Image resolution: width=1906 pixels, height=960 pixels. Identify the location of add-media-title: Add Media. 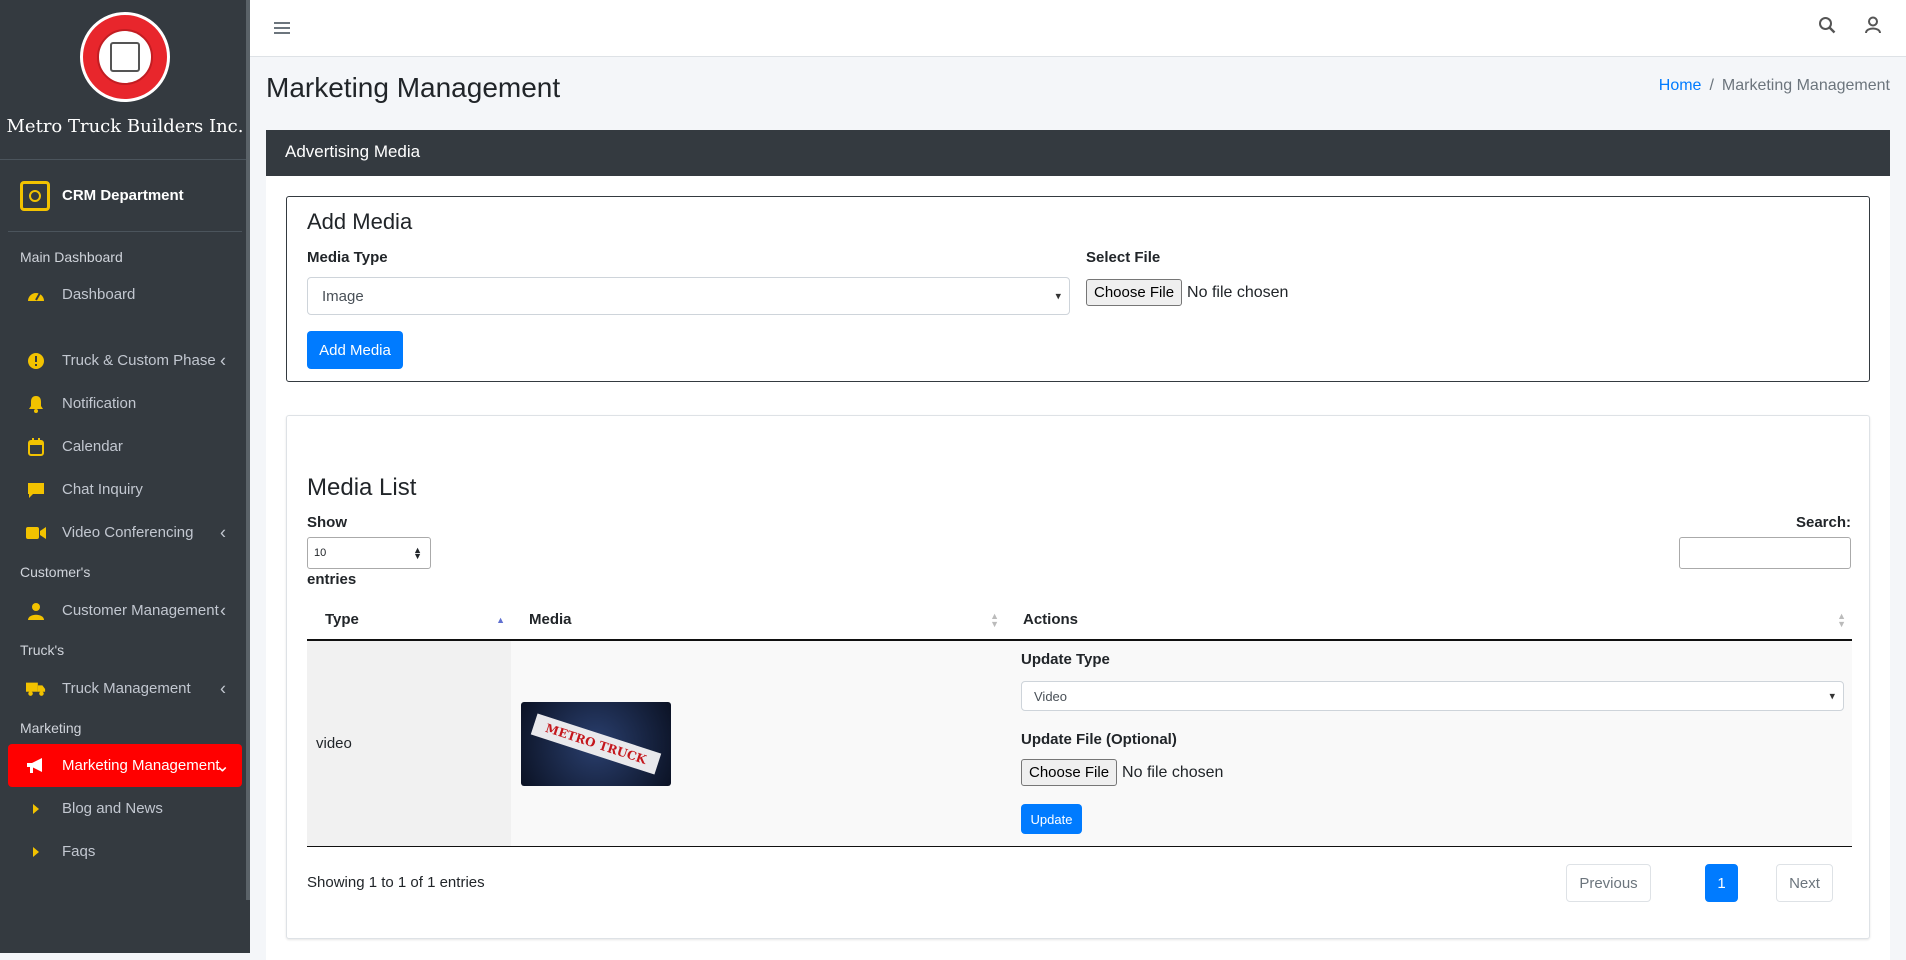
(360, 221).